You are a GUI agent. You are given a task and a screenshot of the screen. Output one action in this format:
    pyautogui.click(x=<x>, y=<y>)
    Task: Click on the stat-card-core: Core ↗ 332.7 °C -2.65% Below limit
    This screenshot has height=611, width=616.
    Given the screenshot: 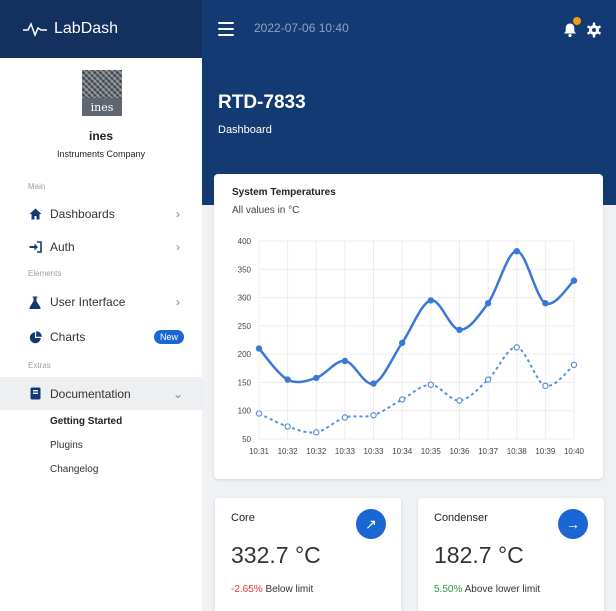 What is the action you would take?
    pyautogui.click(x=308, y=554)
    